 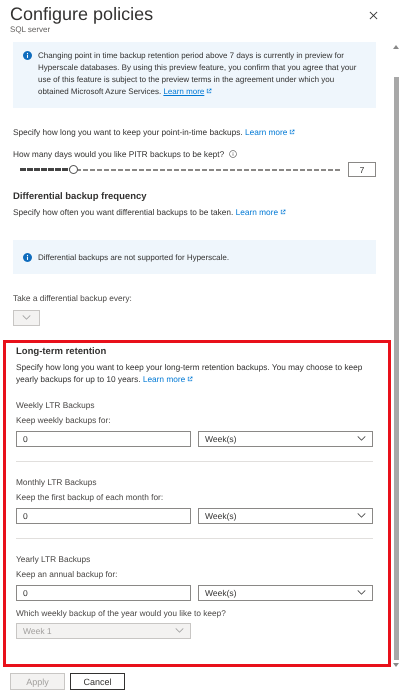 What do you see at coordinates (121, 612) in the screenshot?
I see `field-label: Which weekly backup of the year would you like to keep?` at bounding box center [121, 612].